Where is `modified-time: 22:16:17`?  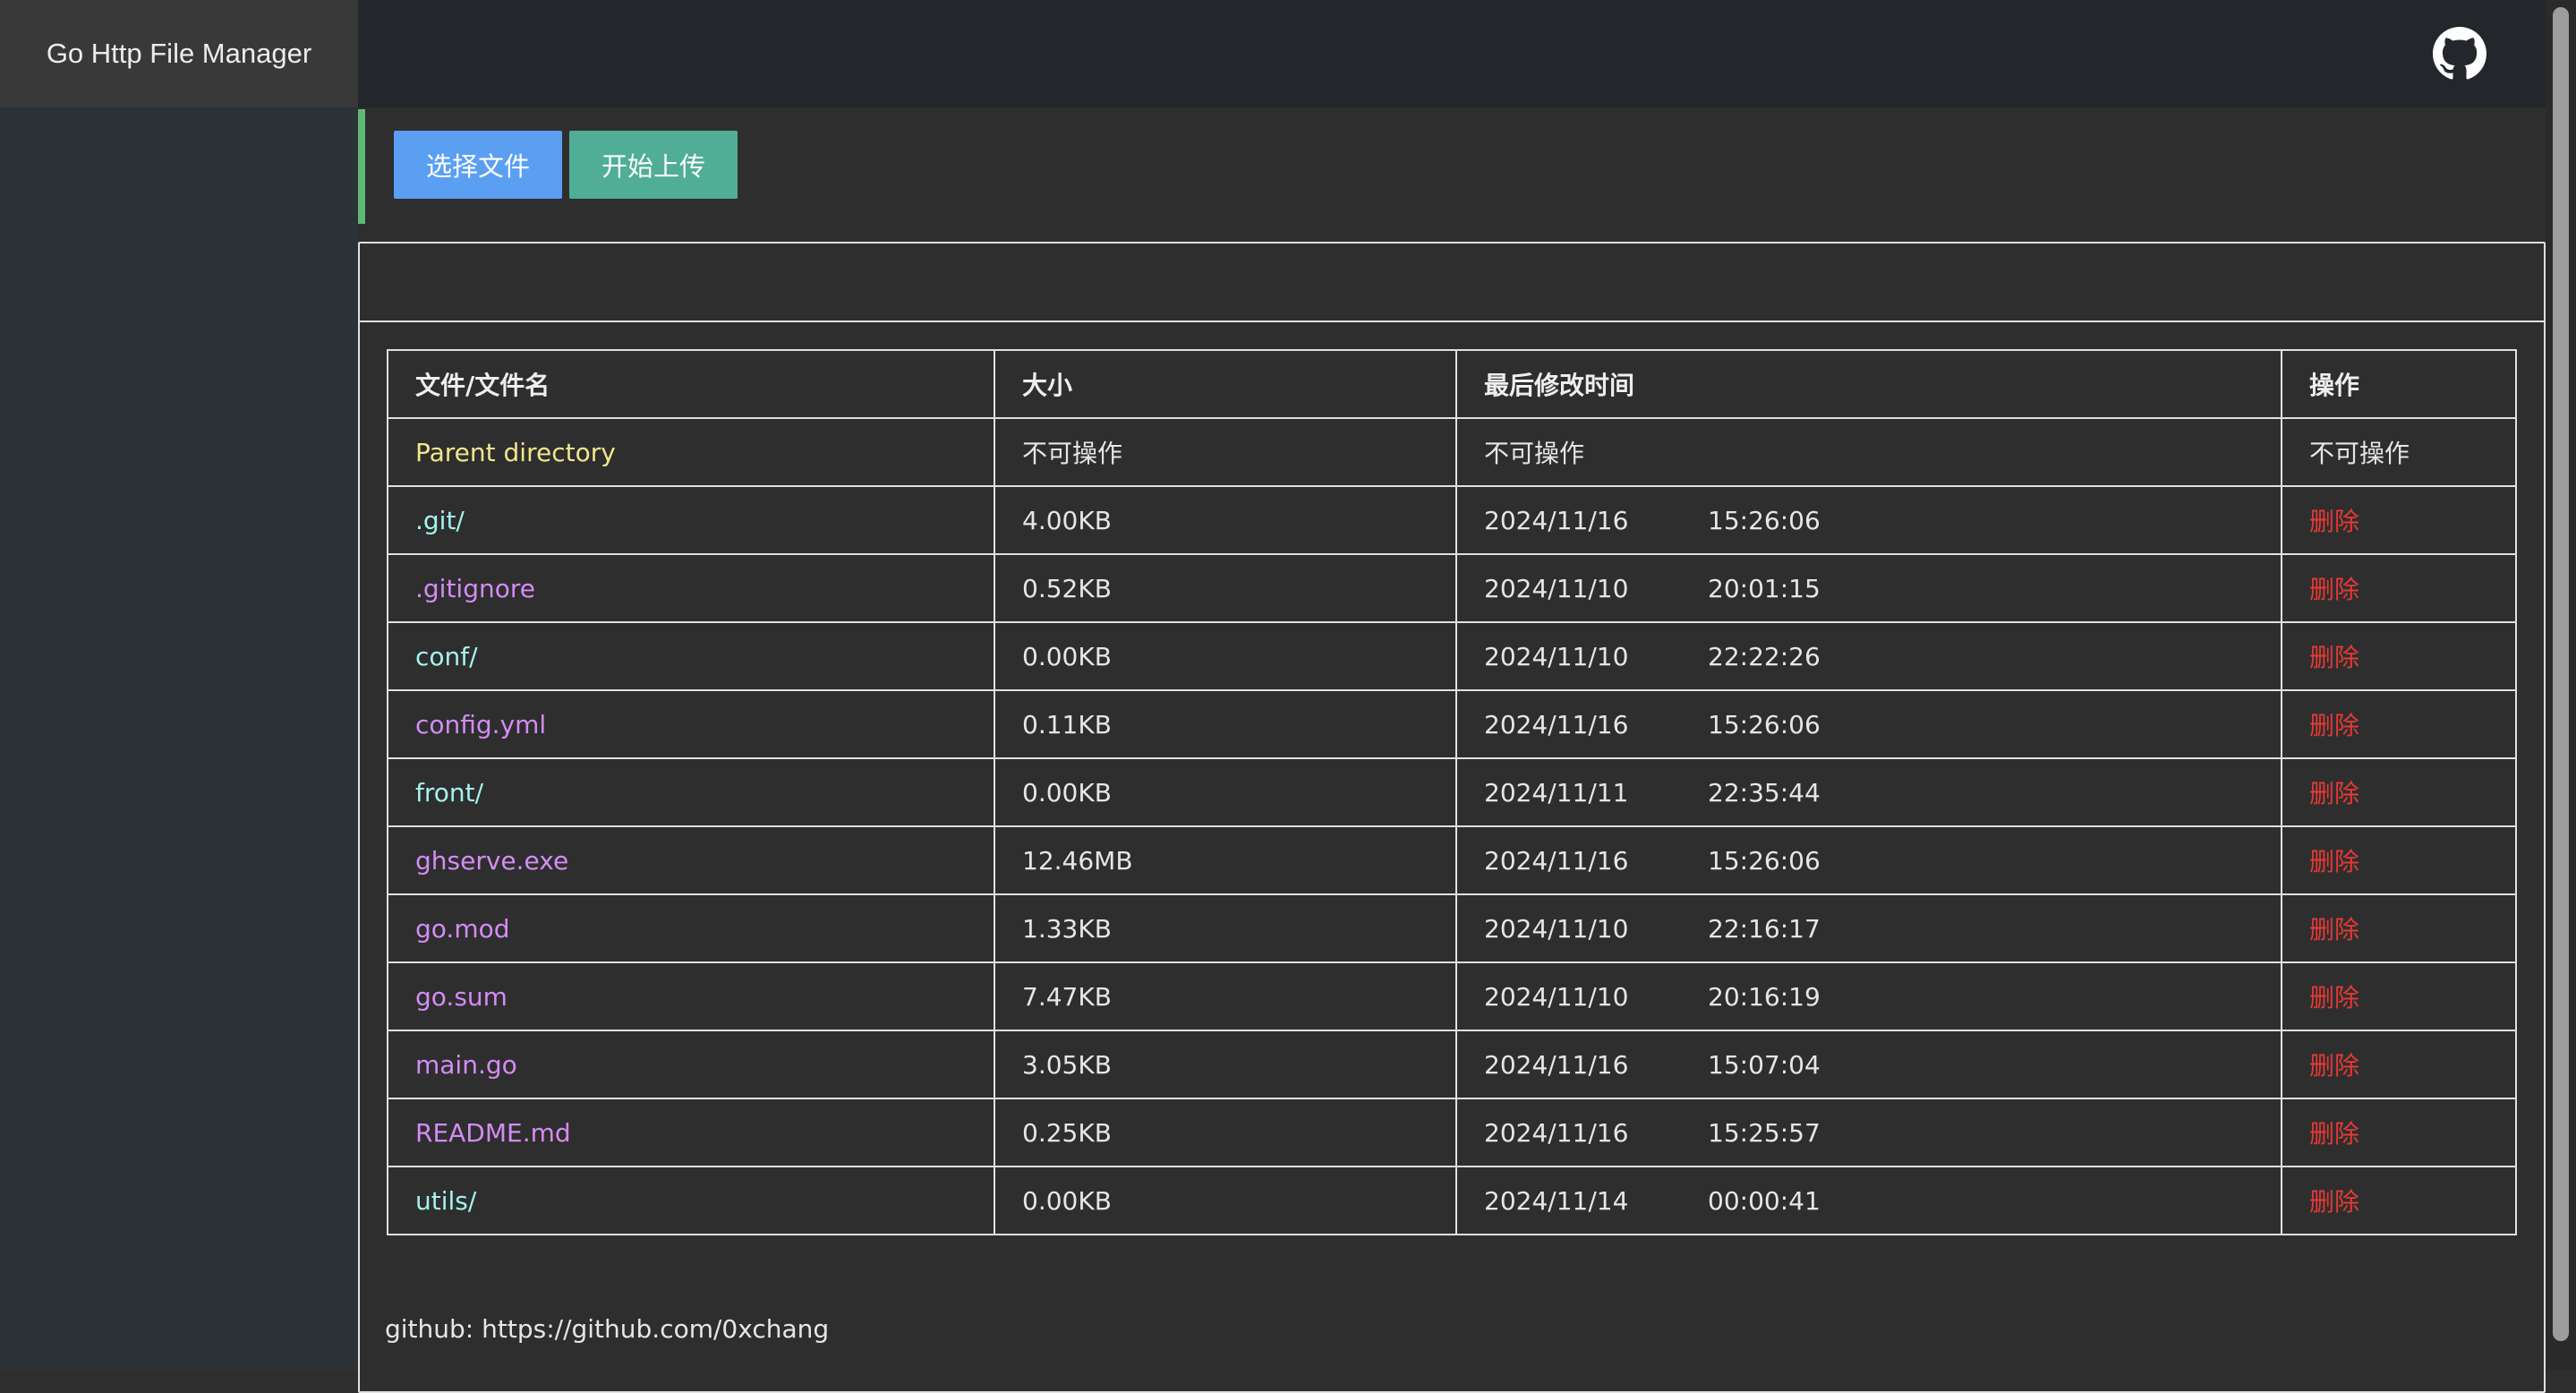
modified-time: 22:16:17 is located at coordinates (1764, 928).